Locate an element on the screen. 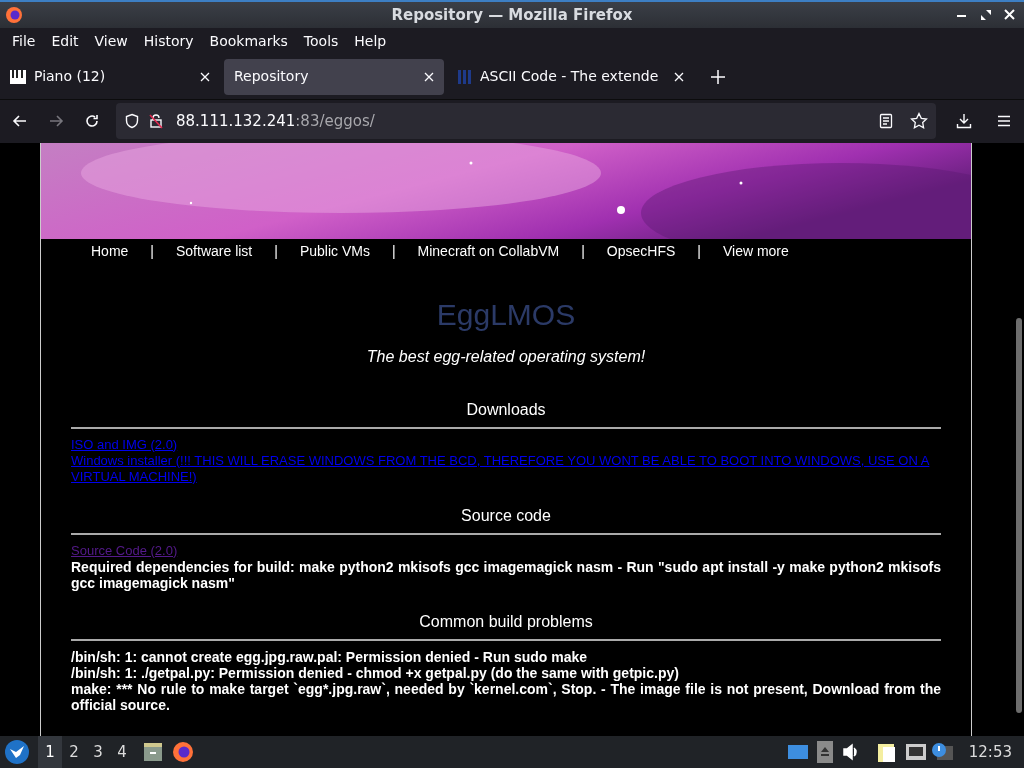 Image resolution: width=1024 pixels, height=768 pixels. workspace-button: 1 is located at coordinates (50, 752).